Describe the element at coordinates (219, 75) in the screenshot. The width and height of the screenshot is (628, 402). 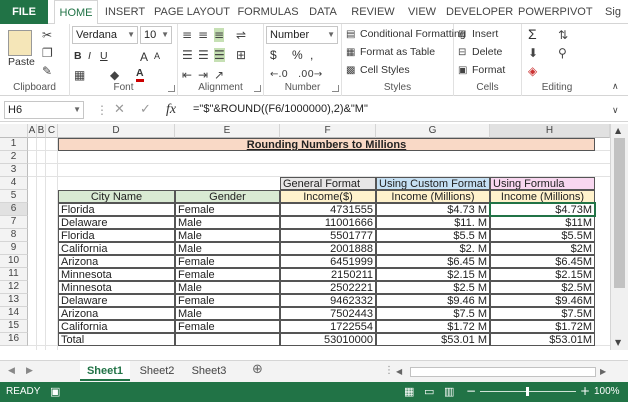
I see `orientation-icon: ↗` at that location.